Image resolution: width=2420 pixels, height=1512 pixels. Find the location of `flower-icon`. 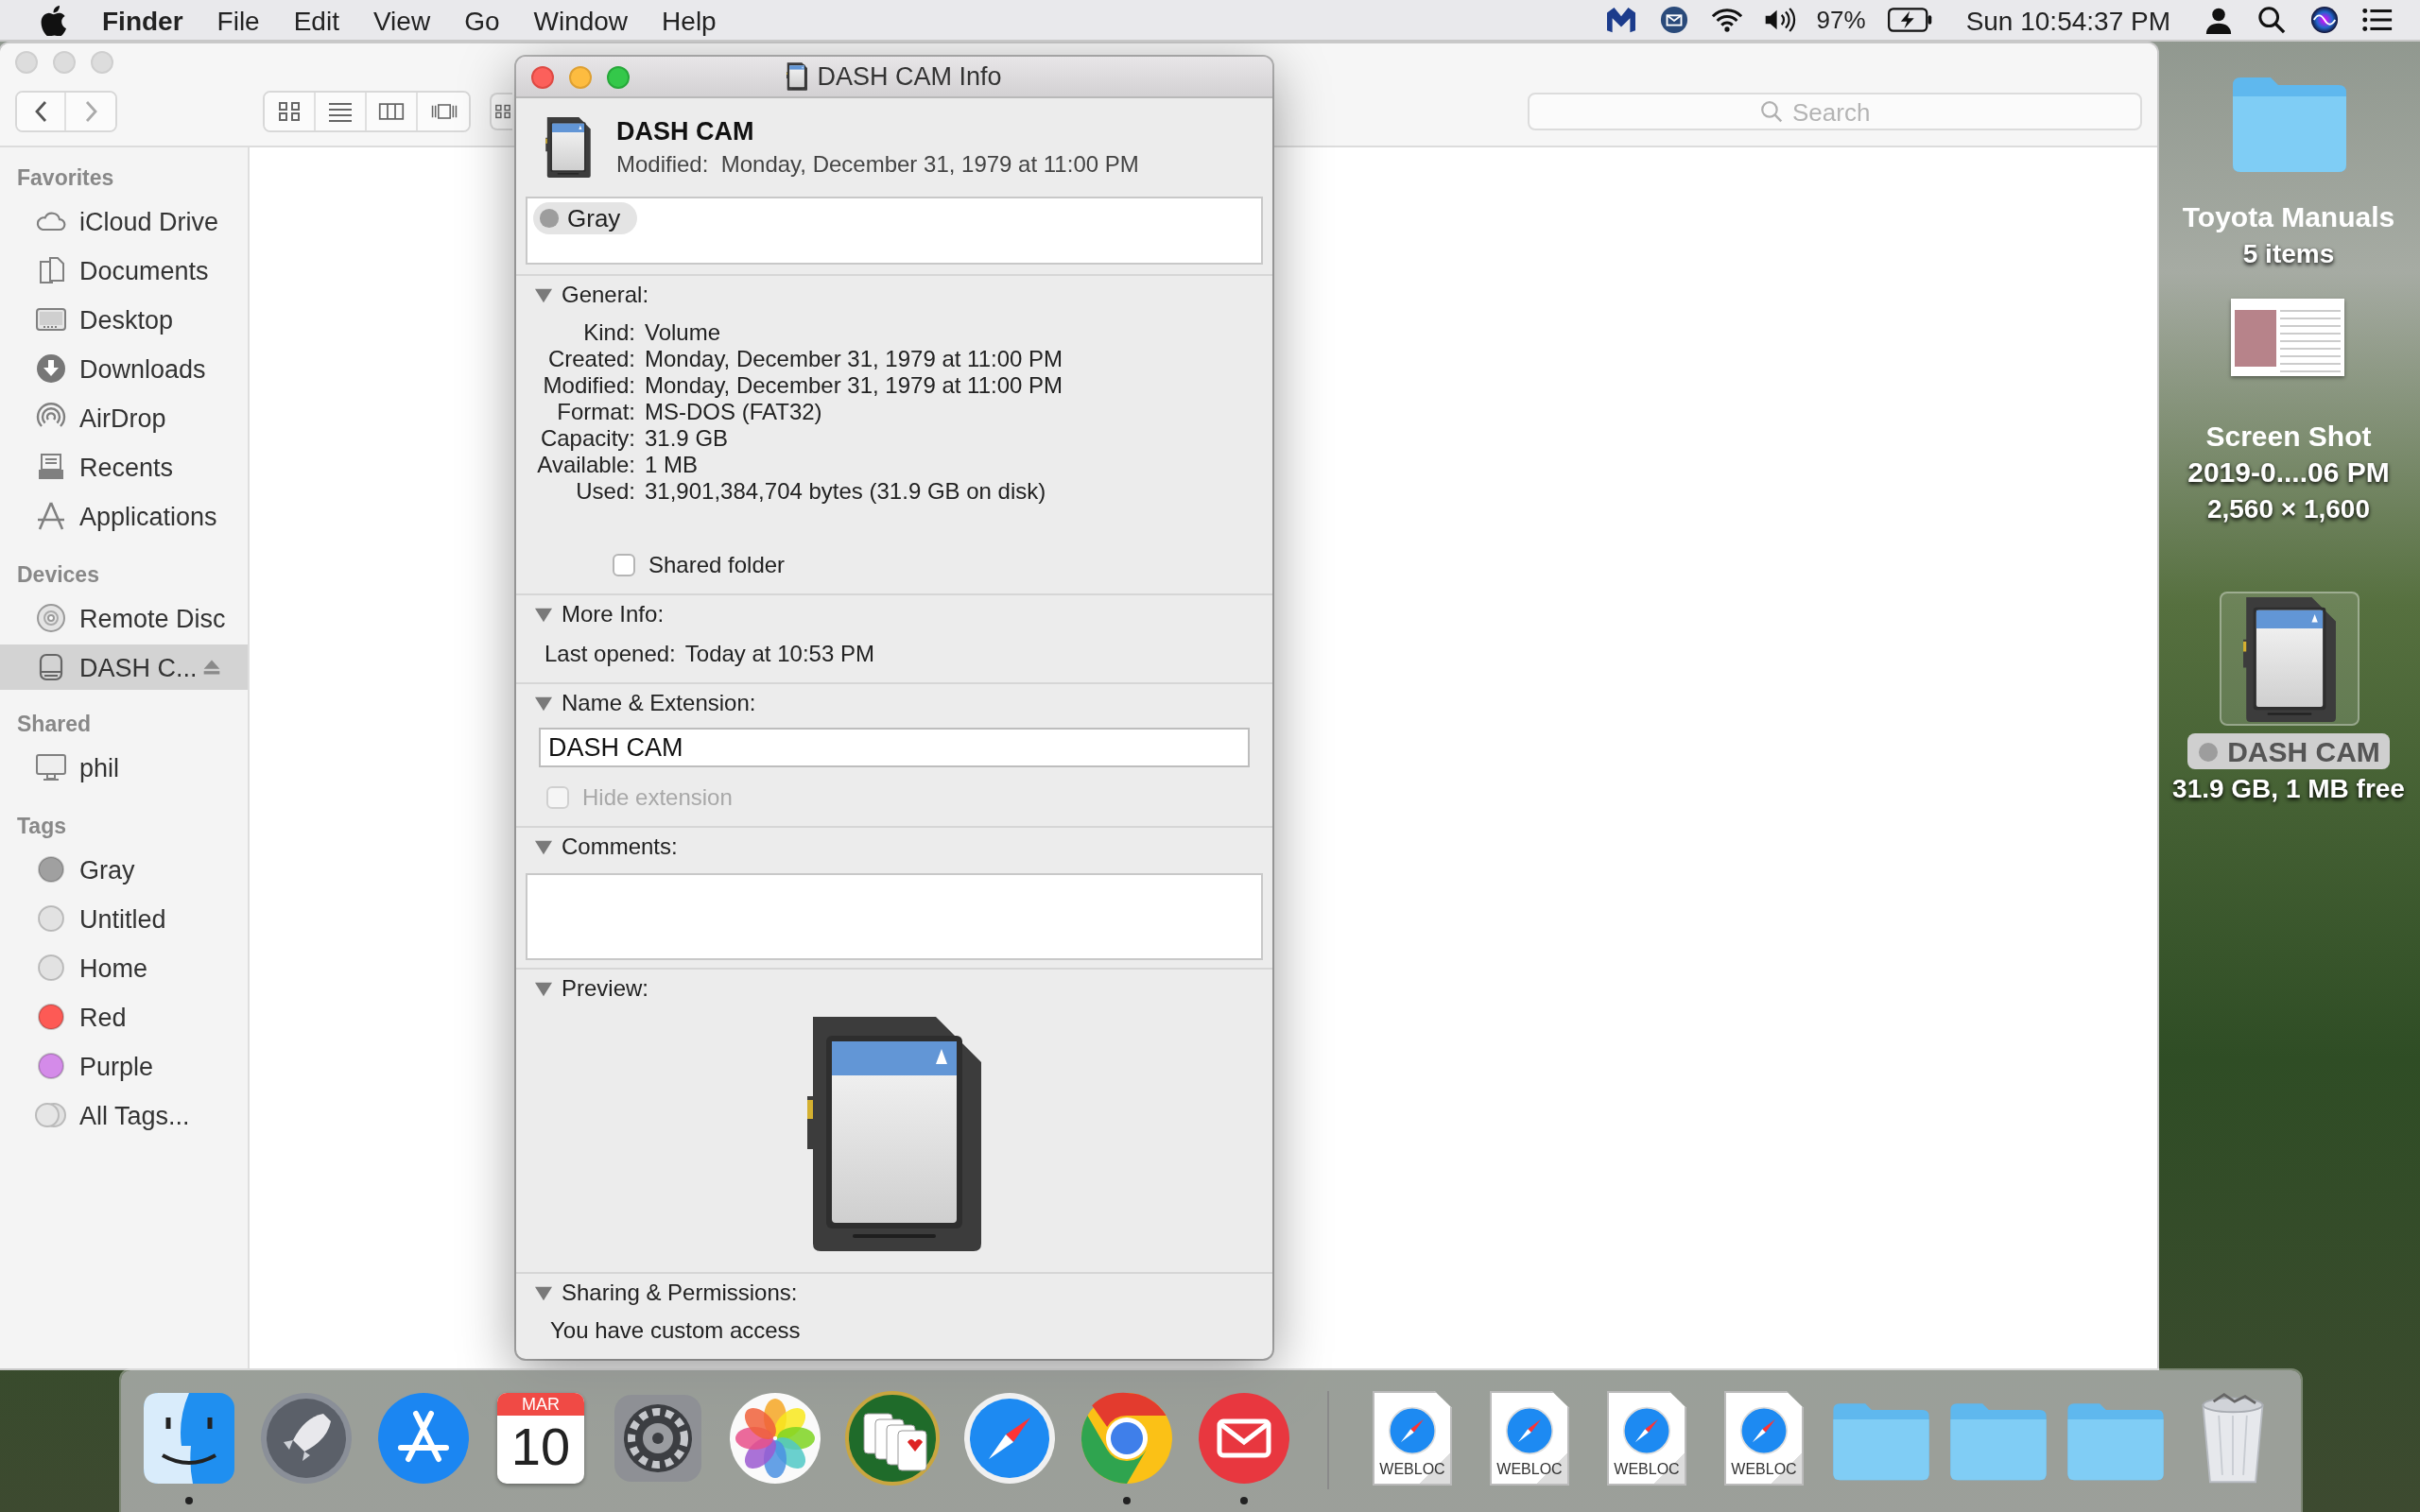

flower-icon is located at coordinates (775, 1438).